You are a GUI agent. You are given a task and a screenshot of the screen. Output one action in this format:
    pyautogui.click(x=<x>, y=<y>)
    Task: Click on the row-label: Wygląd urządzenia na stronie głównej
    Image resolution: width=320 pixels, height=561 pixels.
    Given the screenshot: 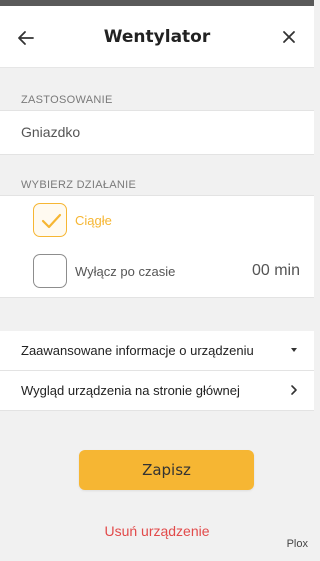 What is the action you would take?
    pyautogui.click(x=130, y=390)
    